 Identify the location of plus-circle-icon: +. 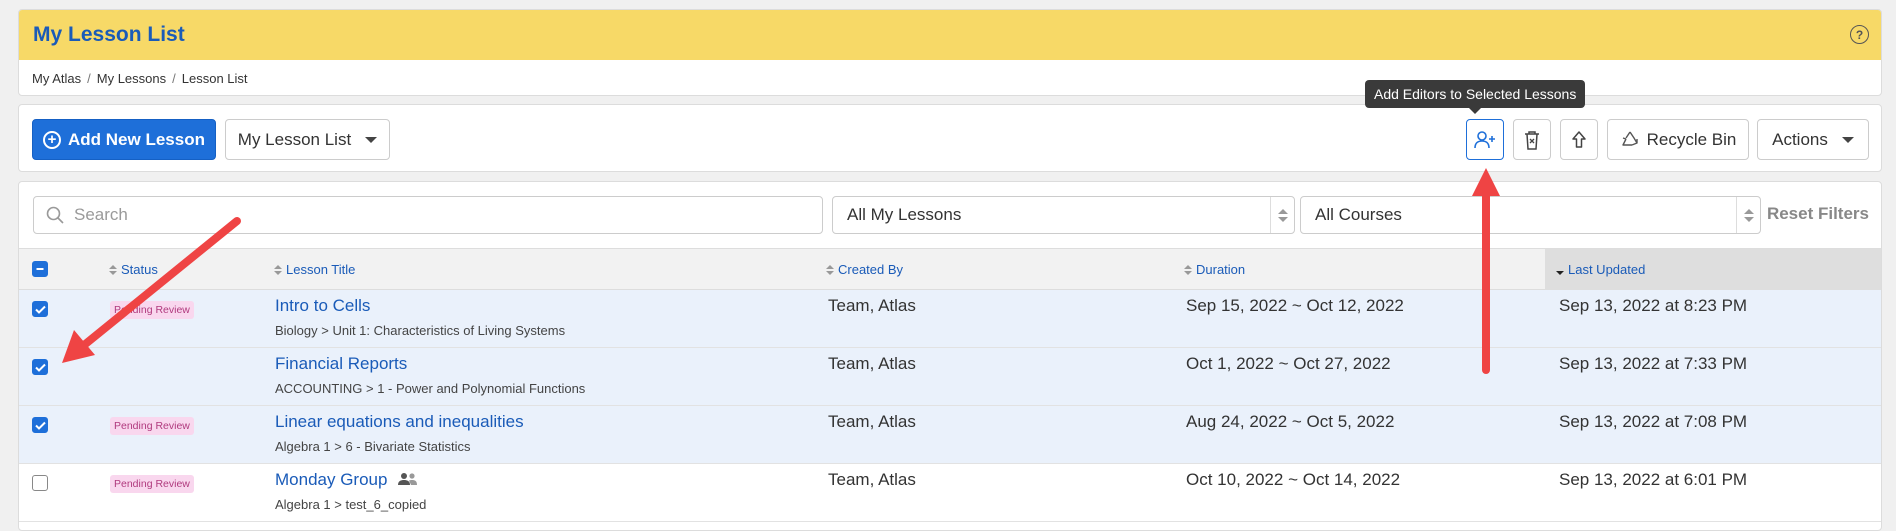
(52, 139).